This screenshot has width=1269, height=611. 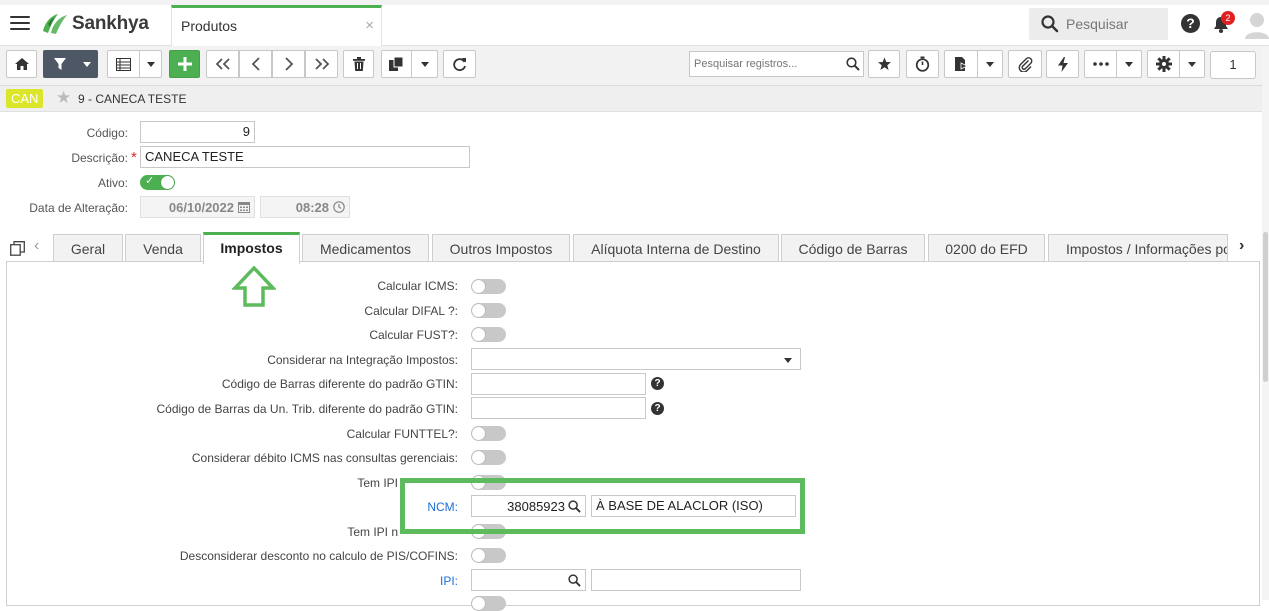 What do you see at coordinates (634, 99) in the screenshot?
I see `record-title-bar: CAN ★ 9 - CANECA TESTE` at bounding box center [634, 99].